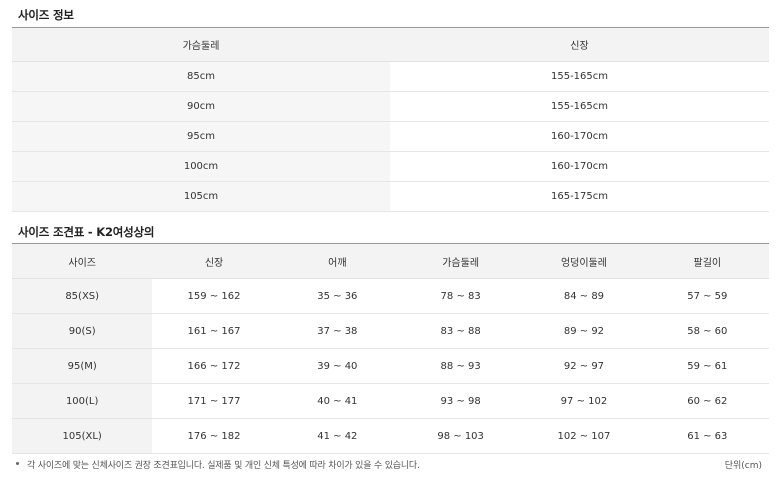  What do you see at coordinates (579, 196) in the screenshot?
I see `height-cell: 165-175cm` at bounding box center [579, 196].